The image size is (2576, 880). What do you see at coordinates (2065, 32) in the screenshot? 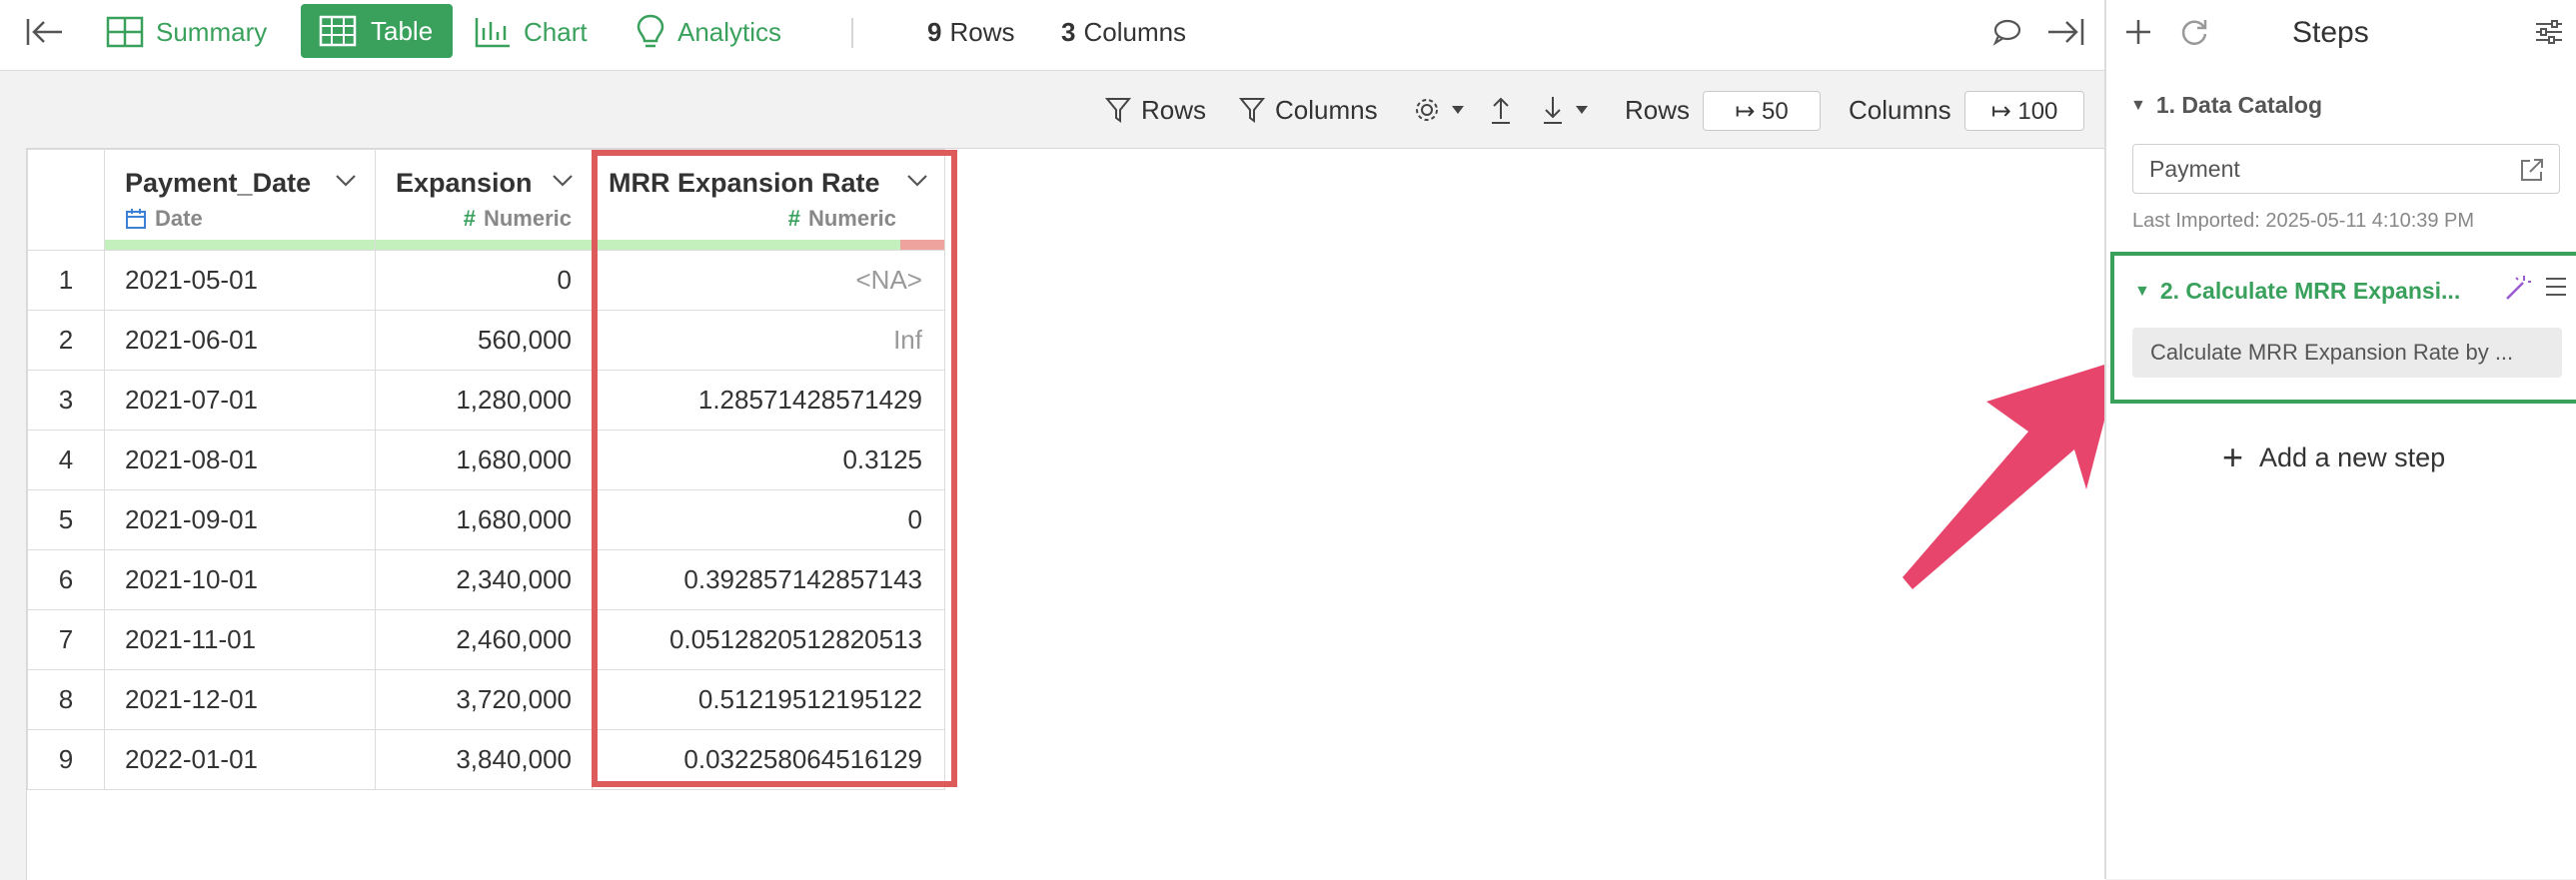
I see `expand-right-icon` at bounding box center [2065, 32].